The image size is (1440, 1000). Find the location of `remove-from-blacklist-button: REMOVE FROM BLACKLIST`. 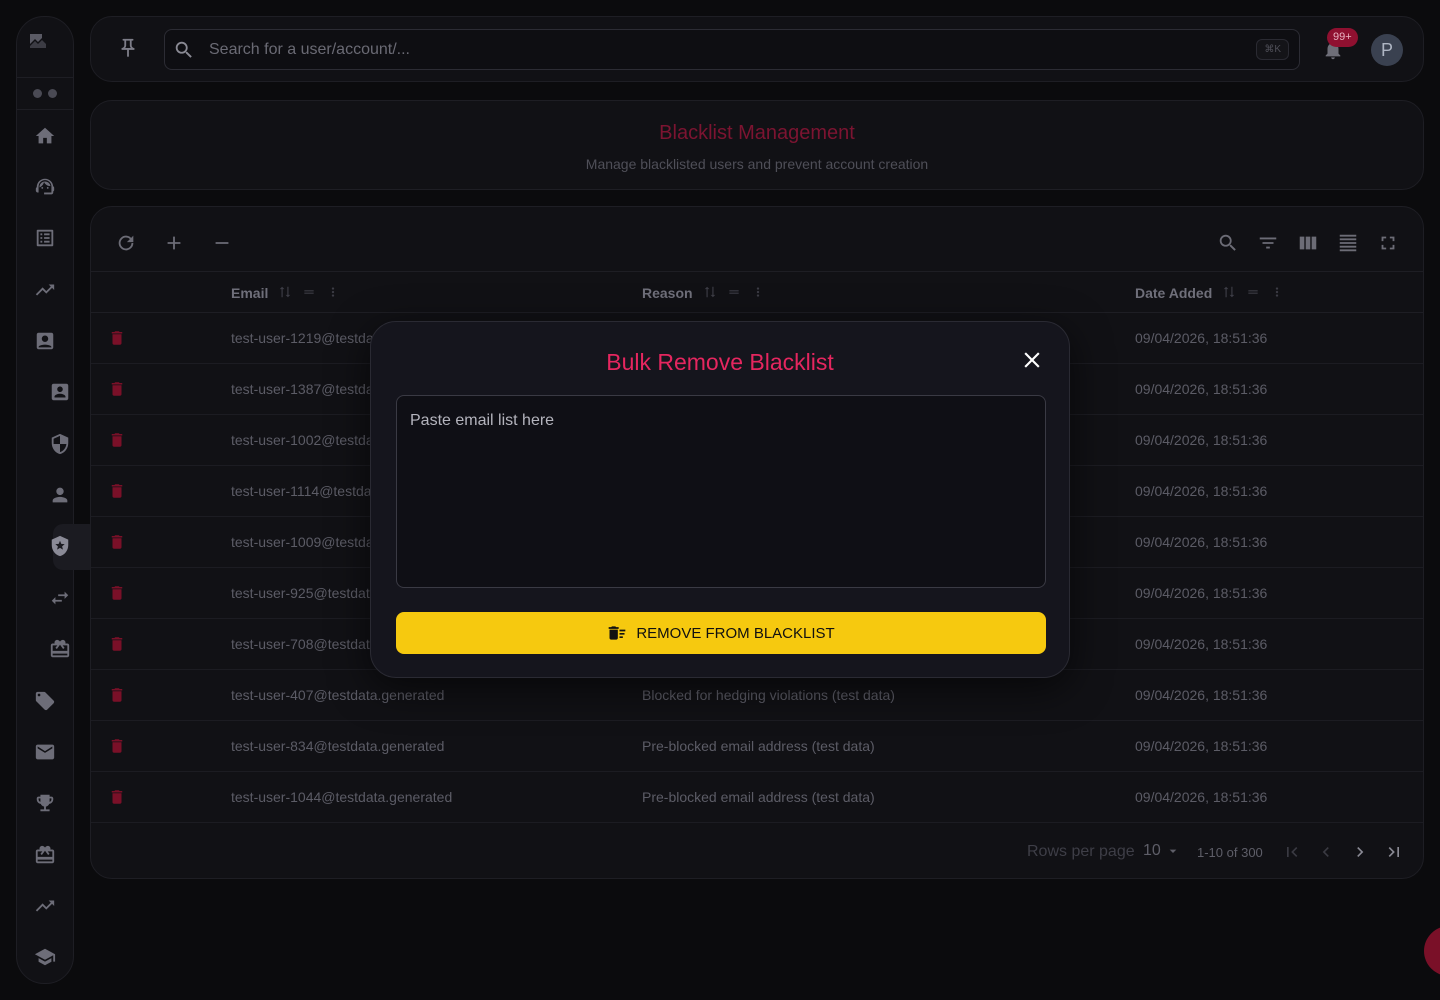

remove-from-blacklist-button: REMOVE FROM BLACKLIST is located at coordinates (721, 633).